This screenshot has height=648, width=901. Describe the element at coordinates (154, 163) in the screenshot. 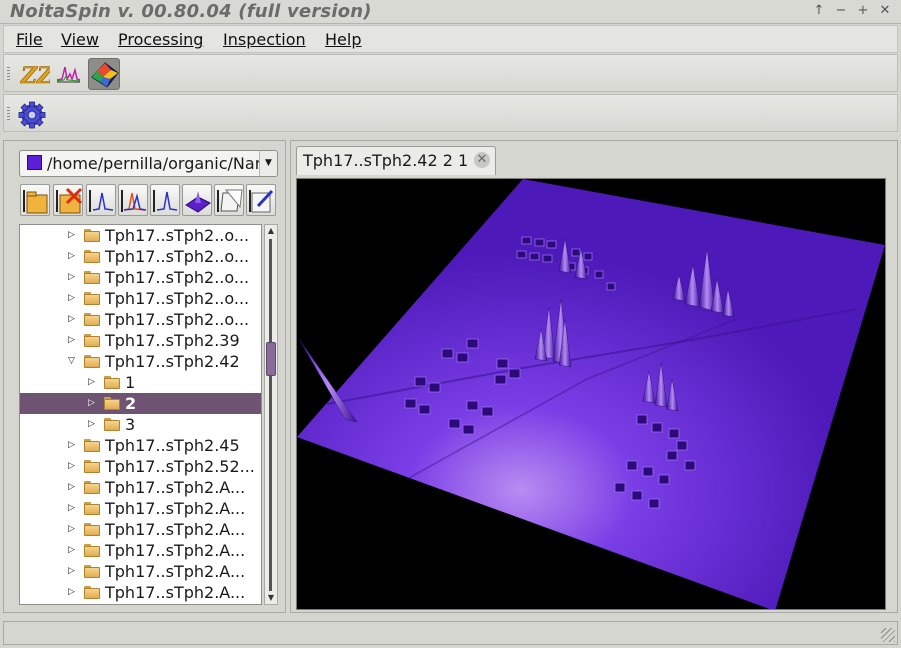

I see `path-text: /home/pernilla/organic/Nar` at that location.